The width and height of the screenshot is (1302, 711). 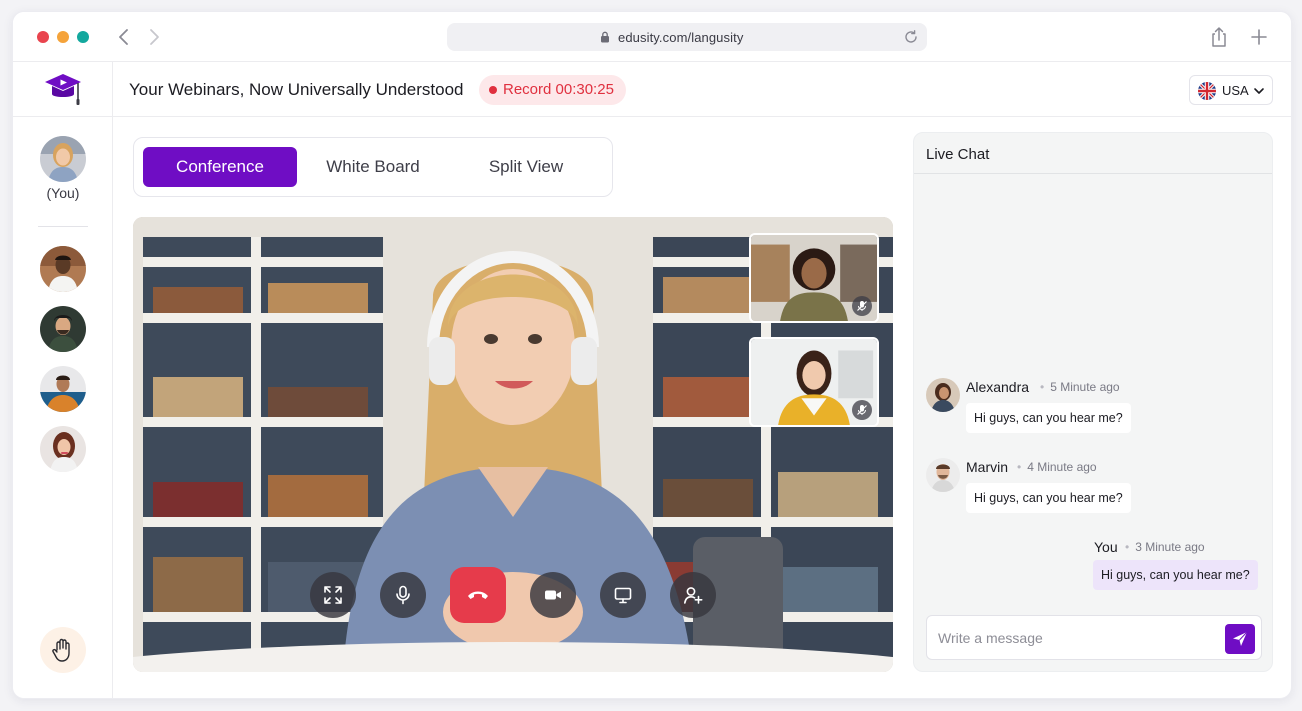 I want to click on language-select: USA, so click(x=1231, y=90).